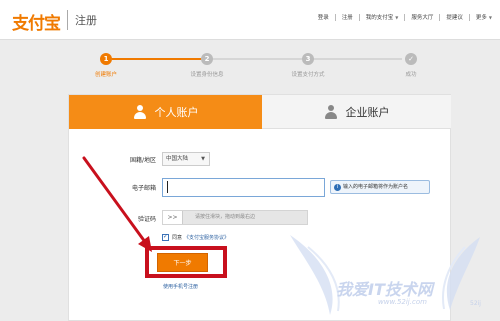 This screenshot has width=500, height=321. Describe the element at coordinates (384, 289) in the screenshot. I see `watermark-title: 我爱IT技术网` at that location.